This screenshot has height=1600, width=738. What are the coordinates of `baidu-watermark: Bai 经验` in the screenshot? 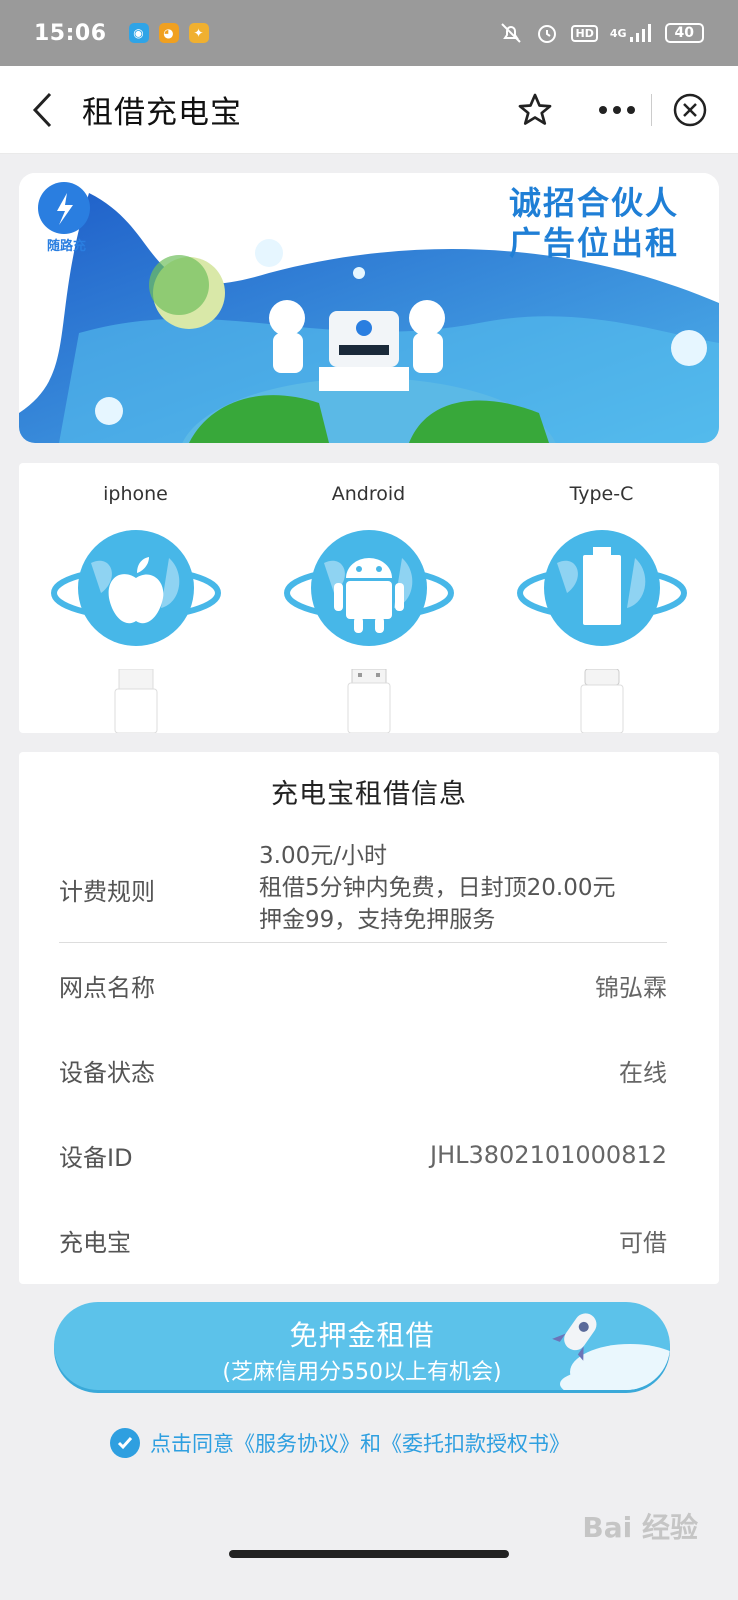 It's located at (640, 1527).